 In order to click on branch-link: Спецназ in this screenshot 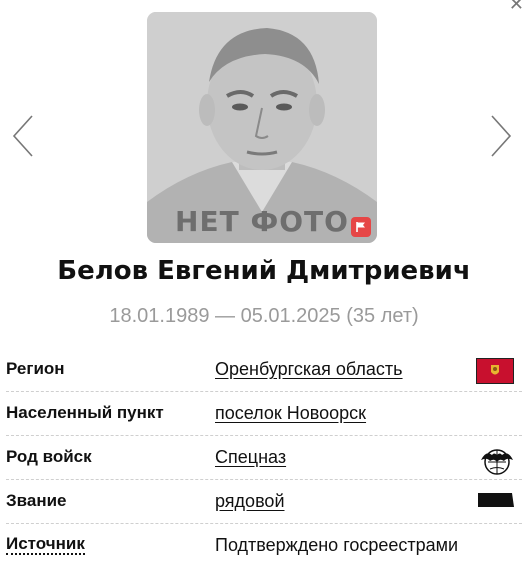, I will do `click(250, 457)`.